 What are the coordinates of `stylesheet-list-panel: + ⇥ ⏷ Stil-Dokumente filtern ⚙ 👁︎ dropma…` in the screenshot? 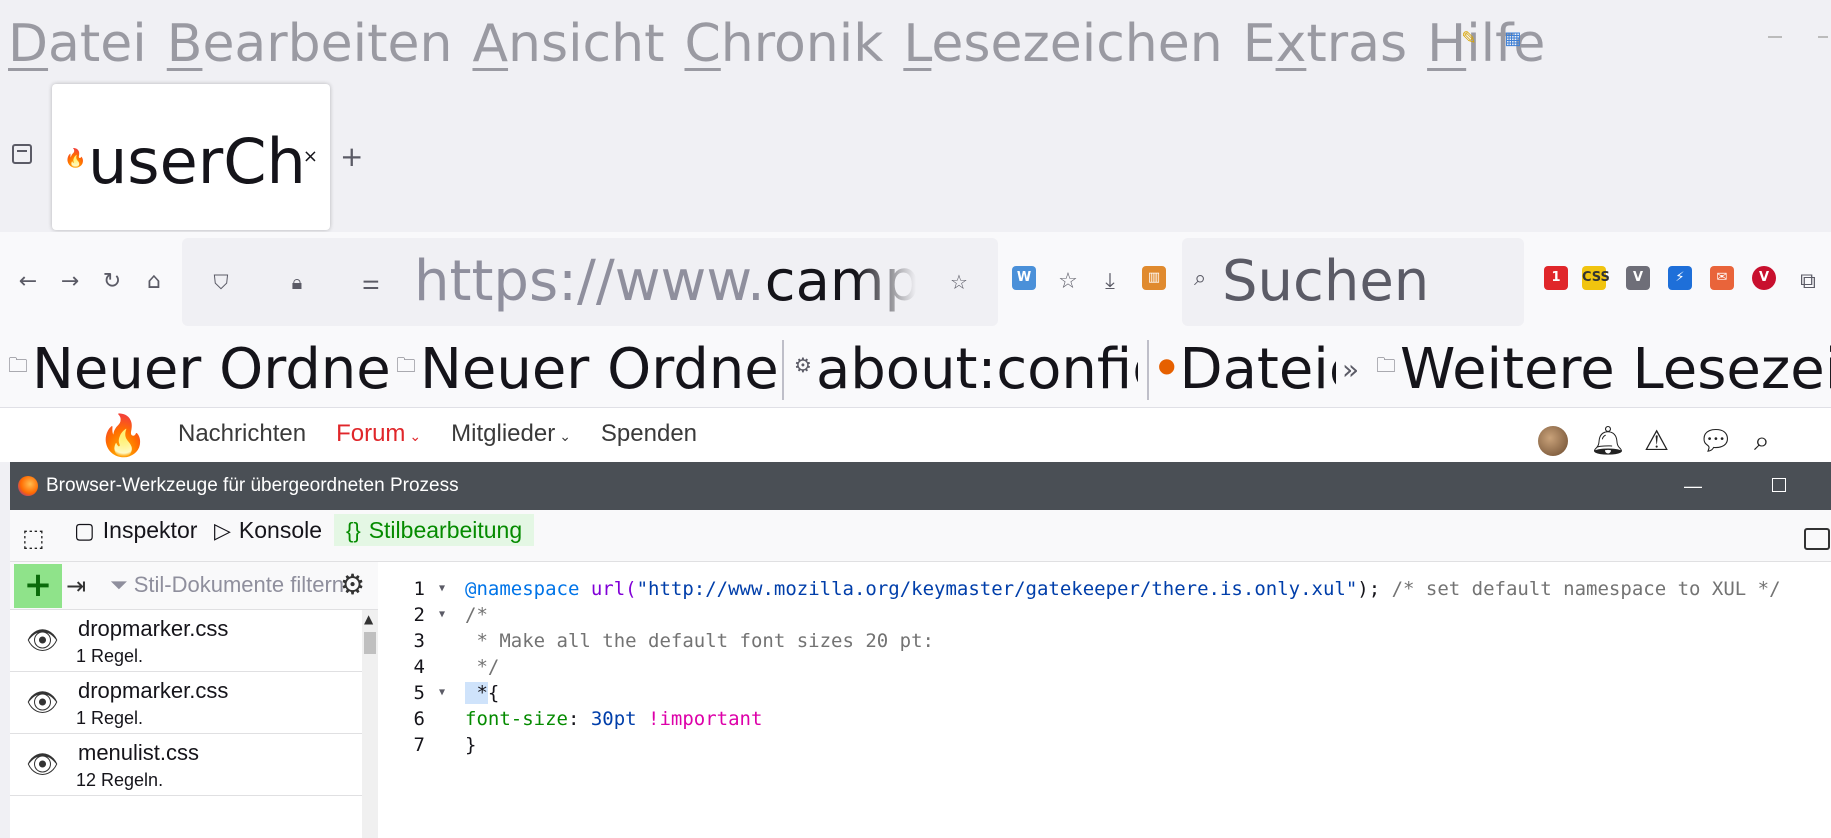 It's located at (194, 700).